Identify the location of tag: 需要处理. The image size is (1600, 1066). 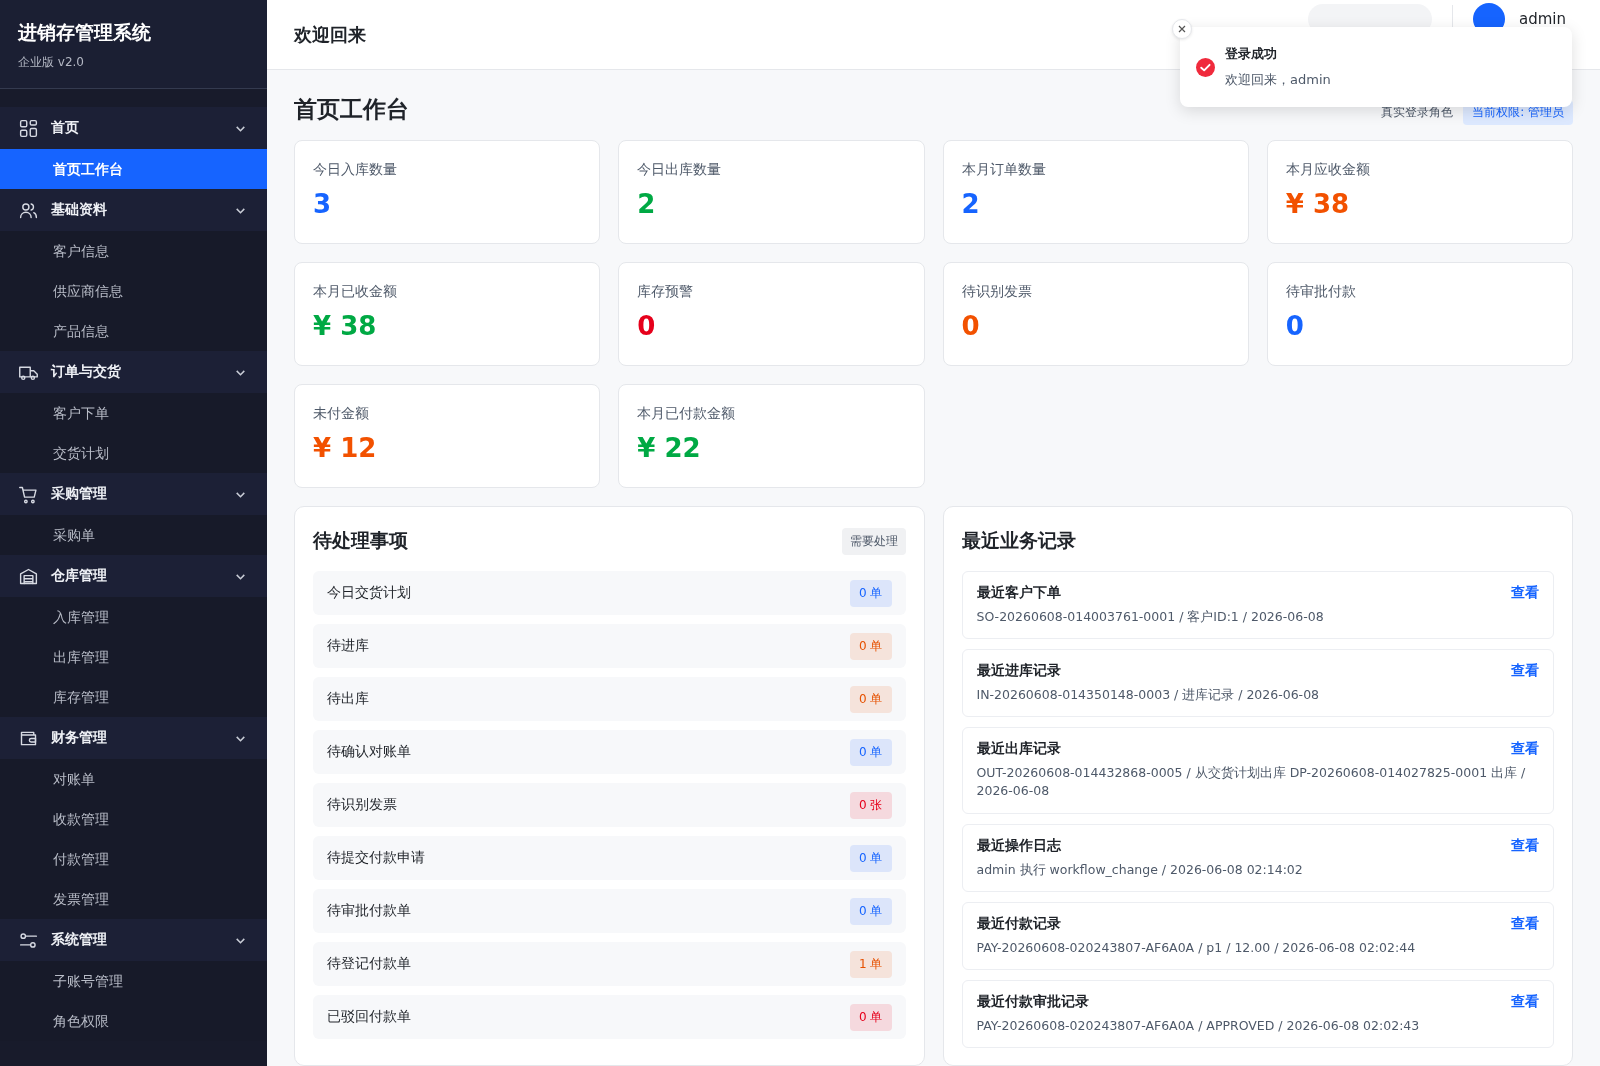
(873, 541).